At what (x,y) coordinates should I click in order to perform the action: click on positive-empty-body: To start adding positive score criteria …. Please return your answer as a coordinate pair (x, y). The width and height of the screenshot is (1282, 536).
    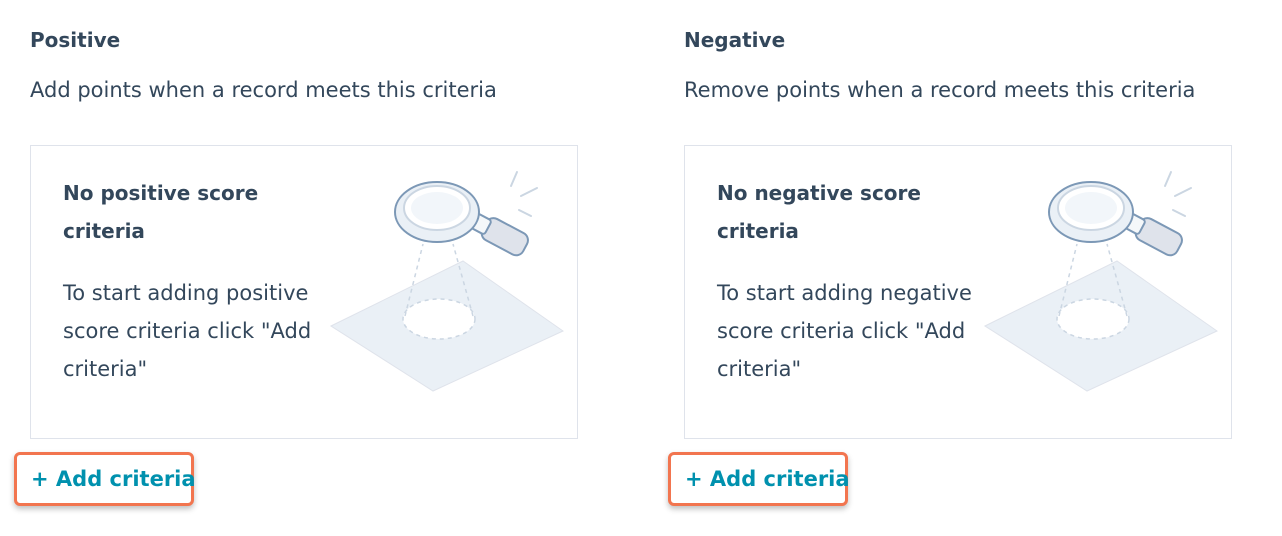
    Looking at the image, I should click on (187, 331).